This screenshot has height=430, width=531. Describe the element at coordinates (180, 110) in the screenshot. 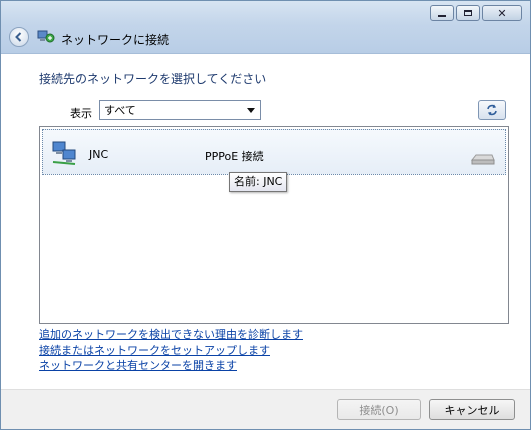

I see `filter-dropdown: すべて` at that location.